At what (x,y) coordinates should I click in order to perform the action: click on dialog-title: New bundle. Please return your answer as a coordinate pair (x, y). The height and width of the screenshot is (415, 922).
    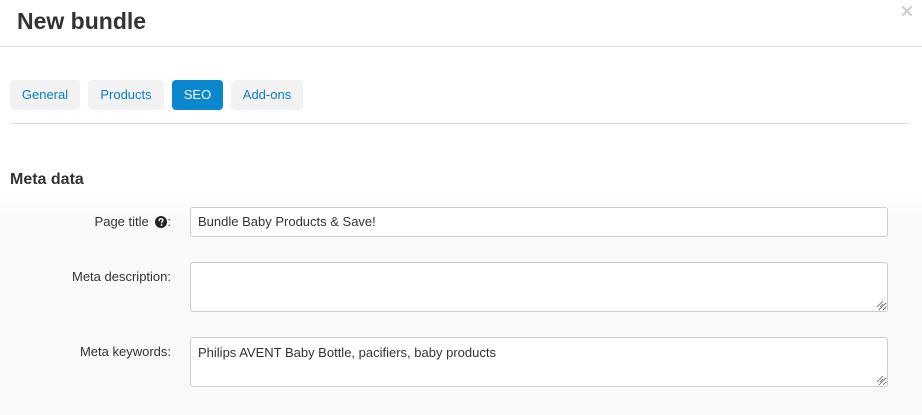
    Looking at the image, I should click on (82, 21).